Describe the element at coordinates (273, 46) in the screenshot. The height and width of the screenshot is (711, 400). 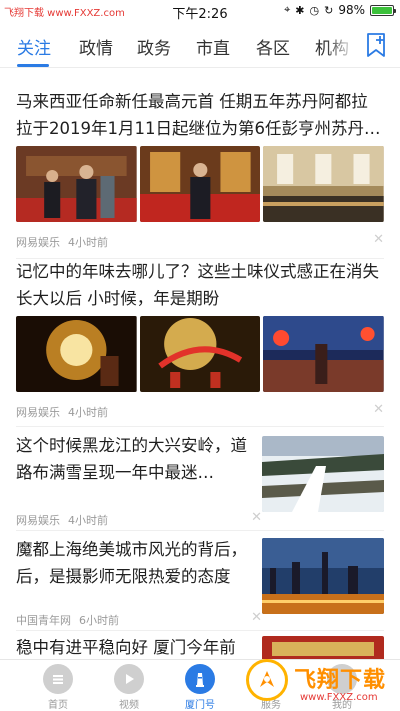
I see `tab-gequ: 各区` at that location.